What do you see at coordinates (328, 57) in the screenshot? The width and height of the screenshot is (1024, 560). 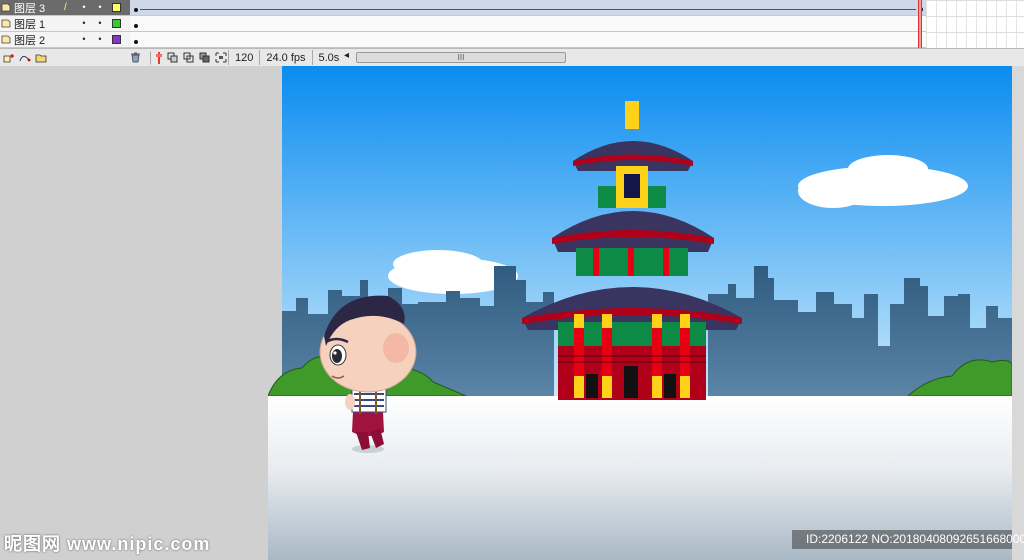 I see `elapsed-time-readout: 5.0s` at bounding box center [328, 57].